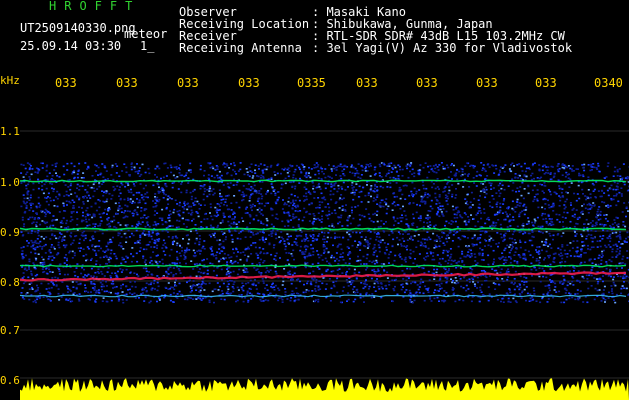 The width and height of the screenshot is (629, 400). Describe the element at coordinates (10, 380) in the screenshot. I see `y-tick: 0.6` at that location.